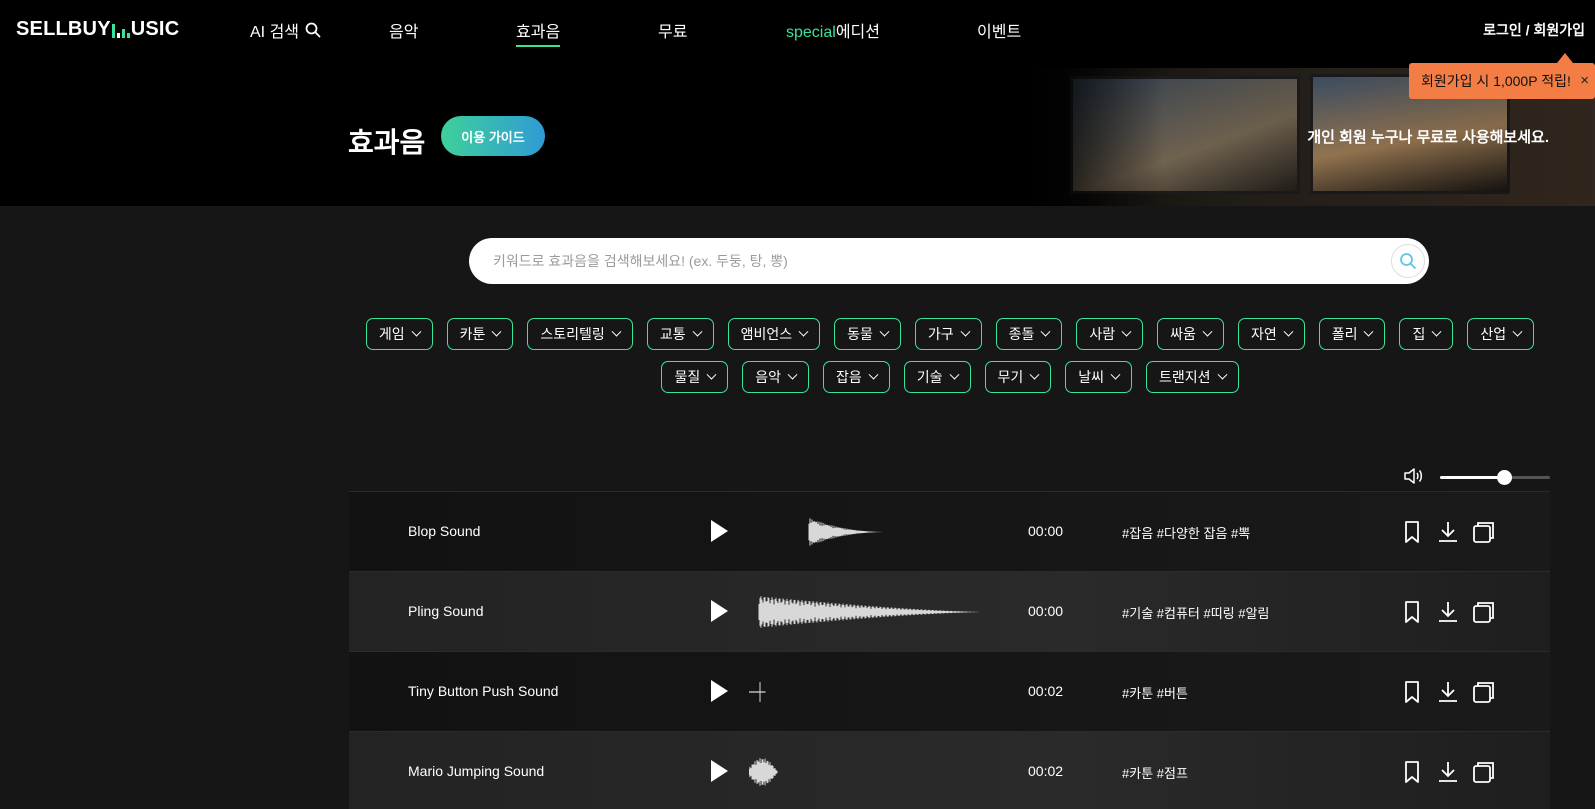  I want to click on category-chip: 스토리텔링, so click(580, 334).